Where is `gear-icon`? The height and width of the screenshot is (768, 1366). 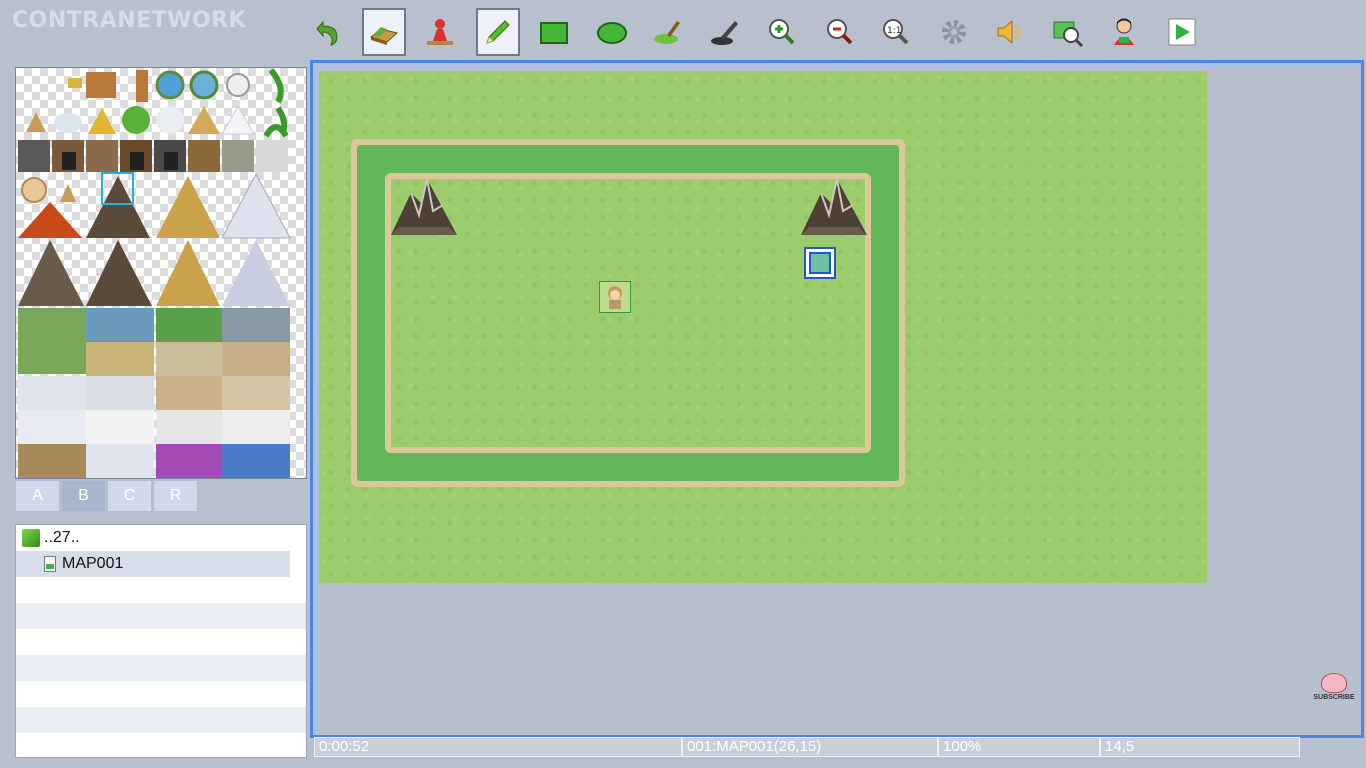 gear-icon is located at coordinates (954, 32).